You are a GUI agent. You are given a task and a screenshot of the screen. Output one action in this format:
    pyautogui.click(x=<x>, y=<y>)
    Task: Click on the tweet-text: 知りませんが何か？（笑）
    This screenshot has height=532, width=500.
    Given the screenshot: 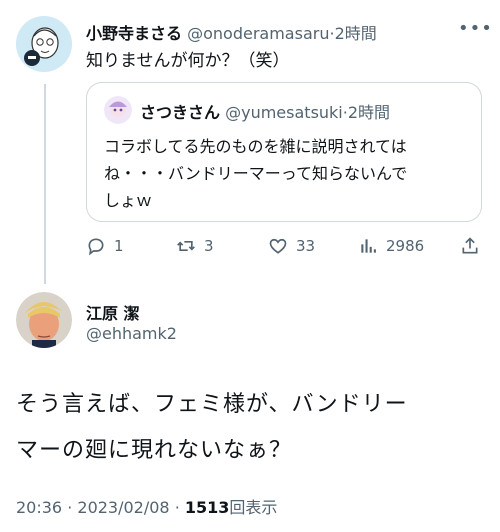 What is the action you would take?
    pyautogui.click(x=188, y=61)
    